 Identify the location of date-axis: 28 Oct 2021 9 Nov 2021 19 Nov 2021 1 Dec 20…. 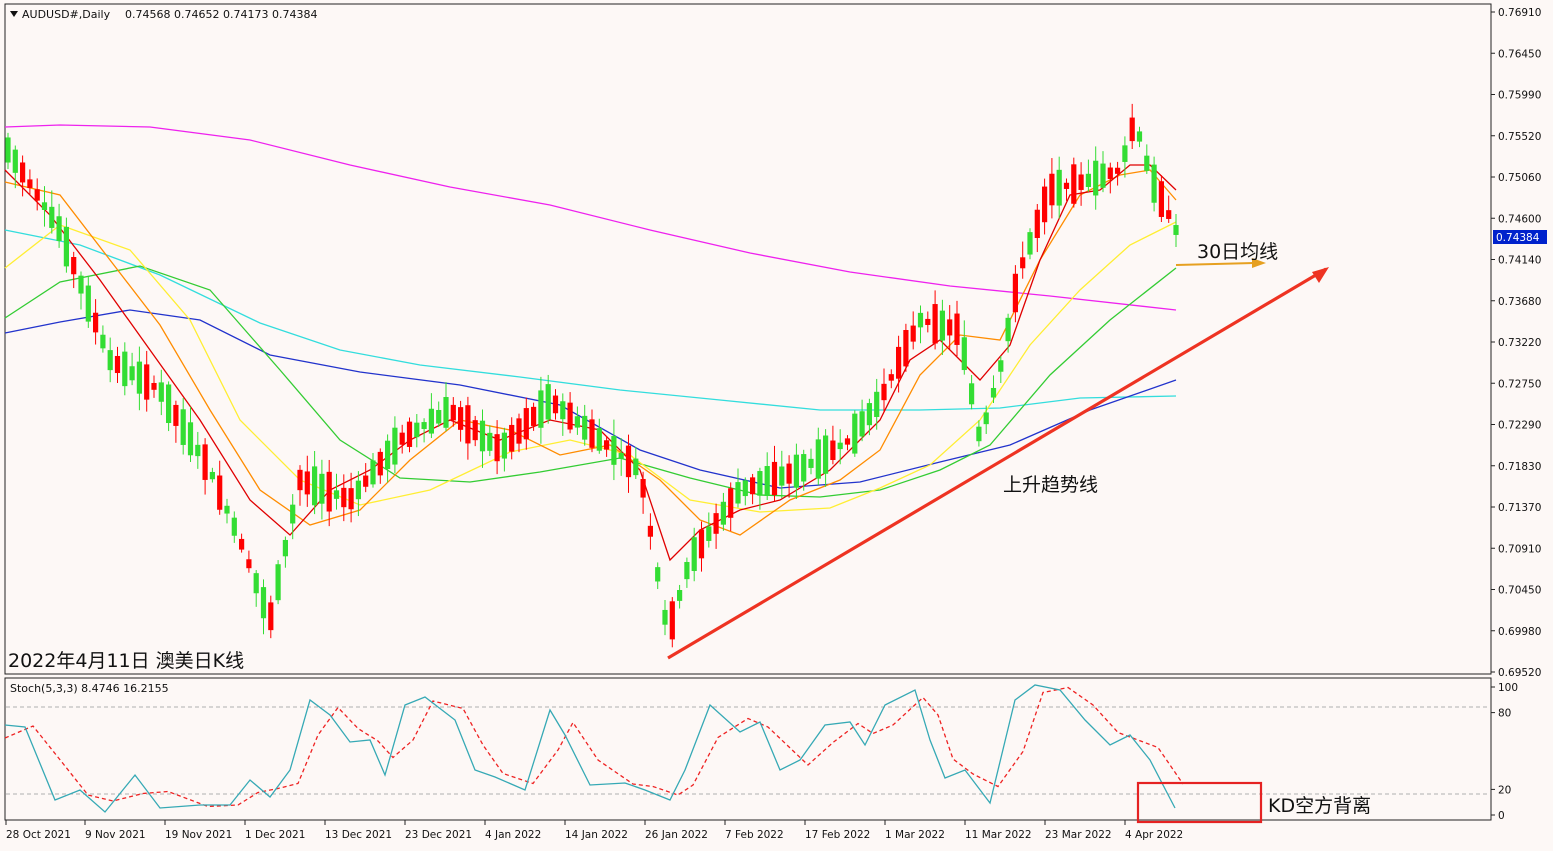
(594, 830).